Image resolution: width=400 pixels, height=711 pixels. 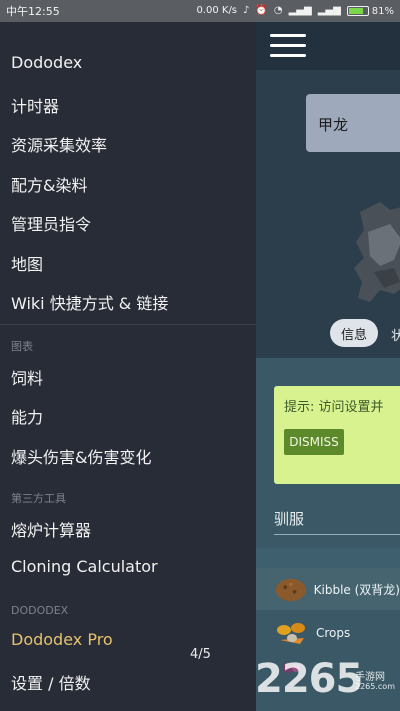 What do you see at coordinates (288, 46) in the screenshot?
I see `hamburger-menu-icon` at bounding box center [288, 46].